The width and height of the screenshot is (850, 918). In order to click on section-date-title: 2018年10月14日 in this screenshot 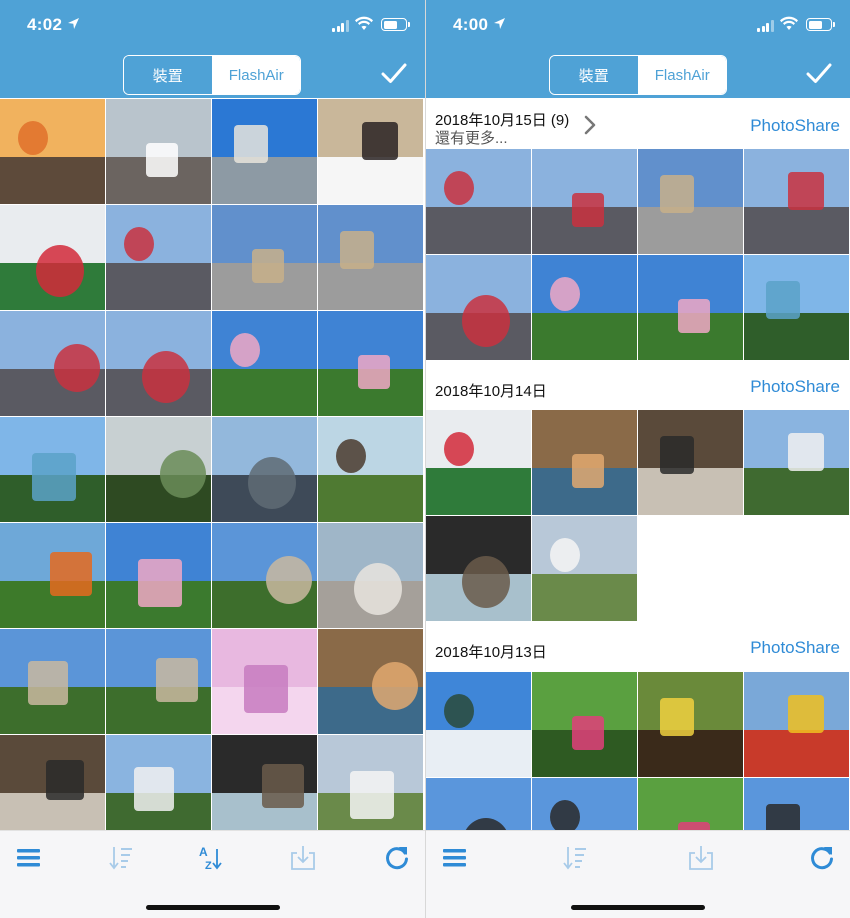, I will do `click(491, 391)`.